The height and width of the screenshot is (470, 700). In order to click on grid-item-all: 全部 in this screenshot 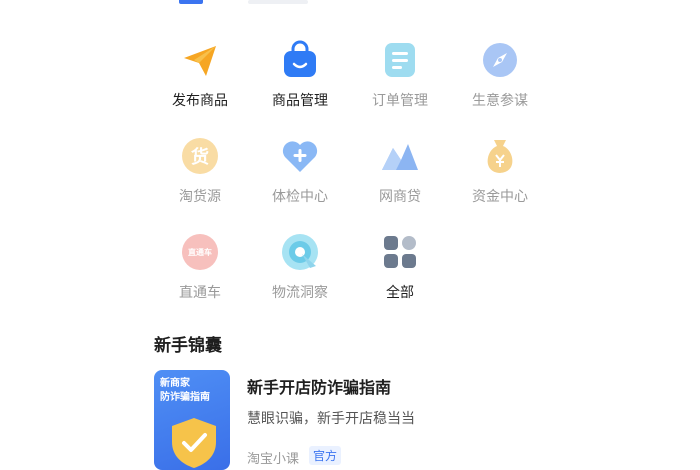, I will do `click(400, 268)`.